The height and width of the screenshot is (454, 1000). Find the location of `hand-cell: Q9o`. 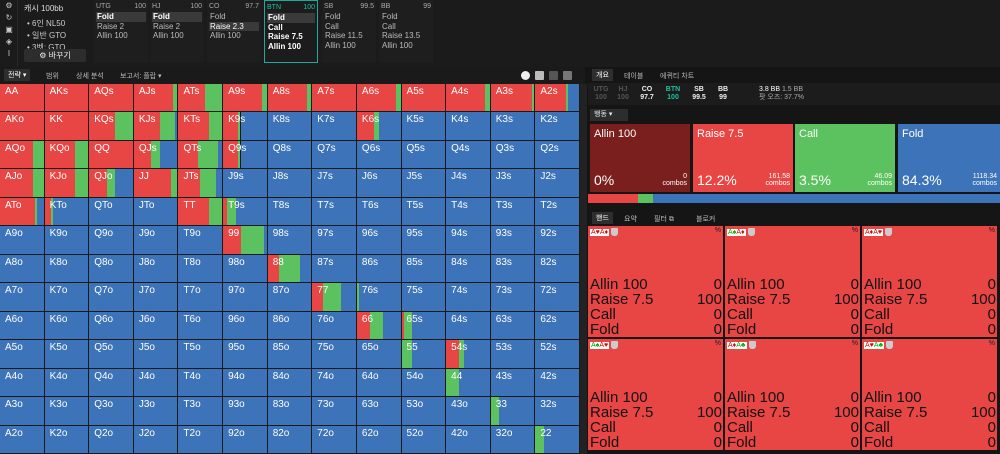

hand-cell: Q9o is located at coordinates (111, 240).